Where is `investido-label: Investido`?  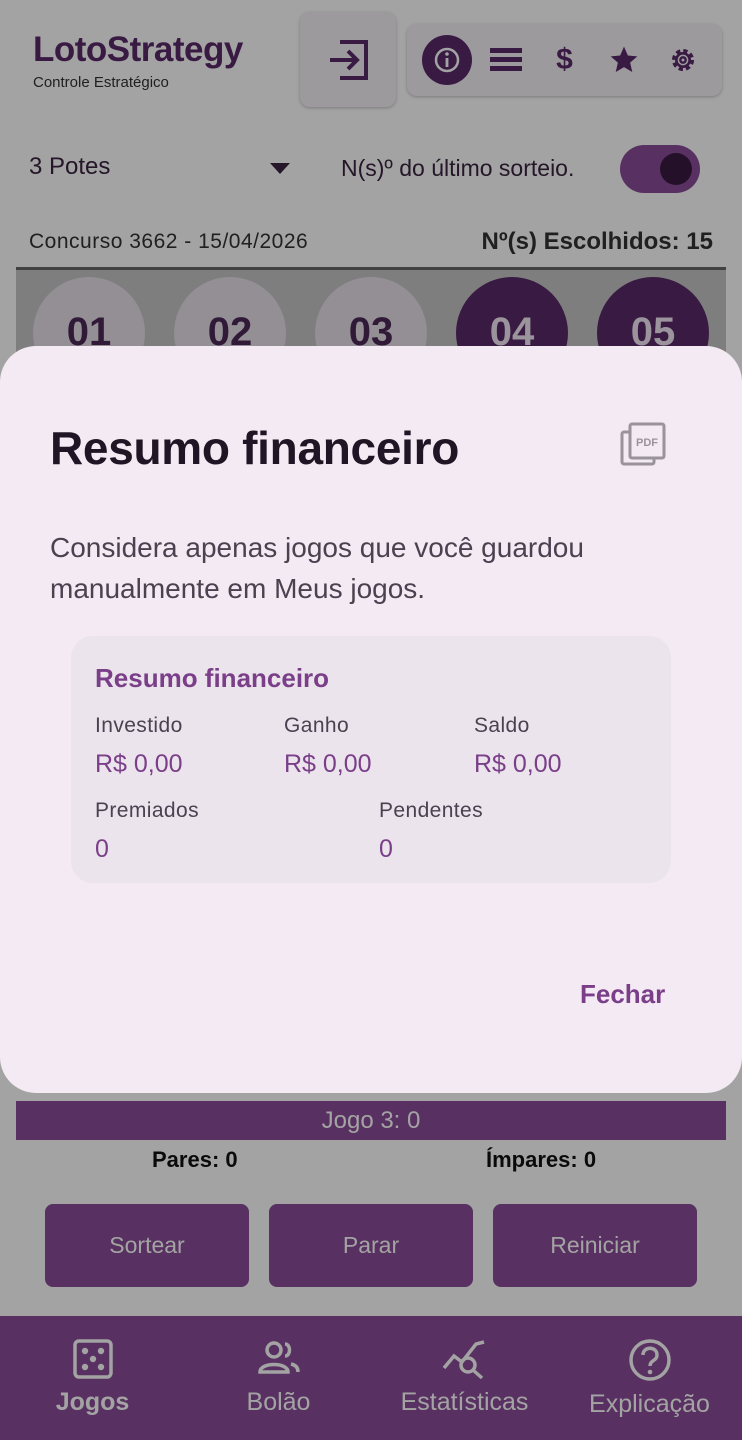
investido-label: Investido is located at coordinates (139, 725).